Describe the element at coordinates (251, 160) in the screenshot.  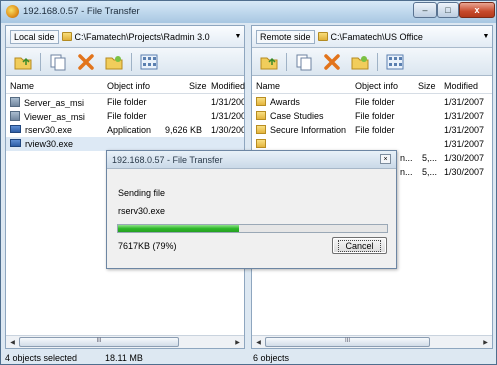
I see `dialog-title-bar: 192.168.0.57 - File Transfer ×` at that location.